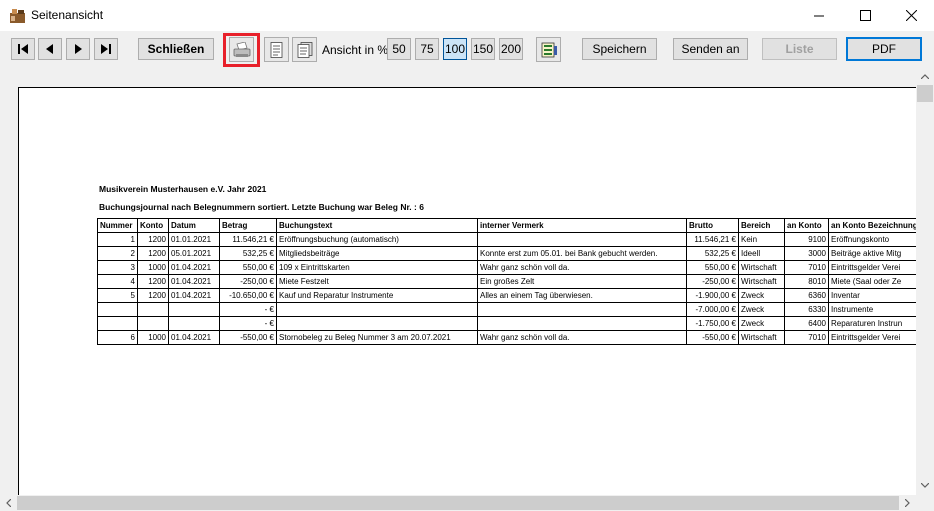 The image size is (934, 511). What do you see at coordinates (582, 225) in the screenshot?
I see `column-header: interner Vermerk` at bounding box center [582, 225].